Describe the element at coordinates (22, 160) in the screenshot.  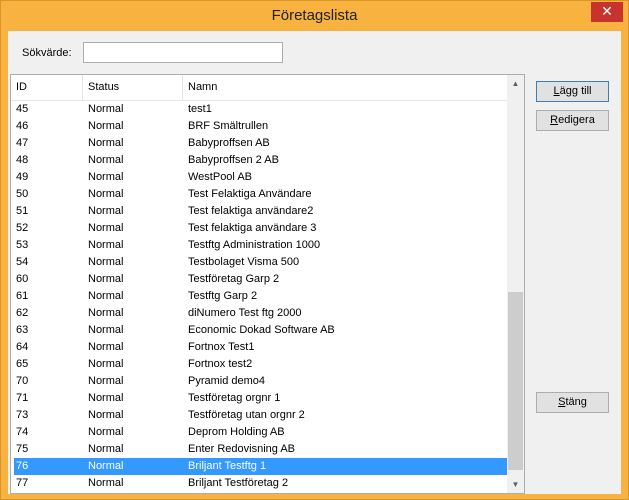
I see `cell-id: 48` at that location.